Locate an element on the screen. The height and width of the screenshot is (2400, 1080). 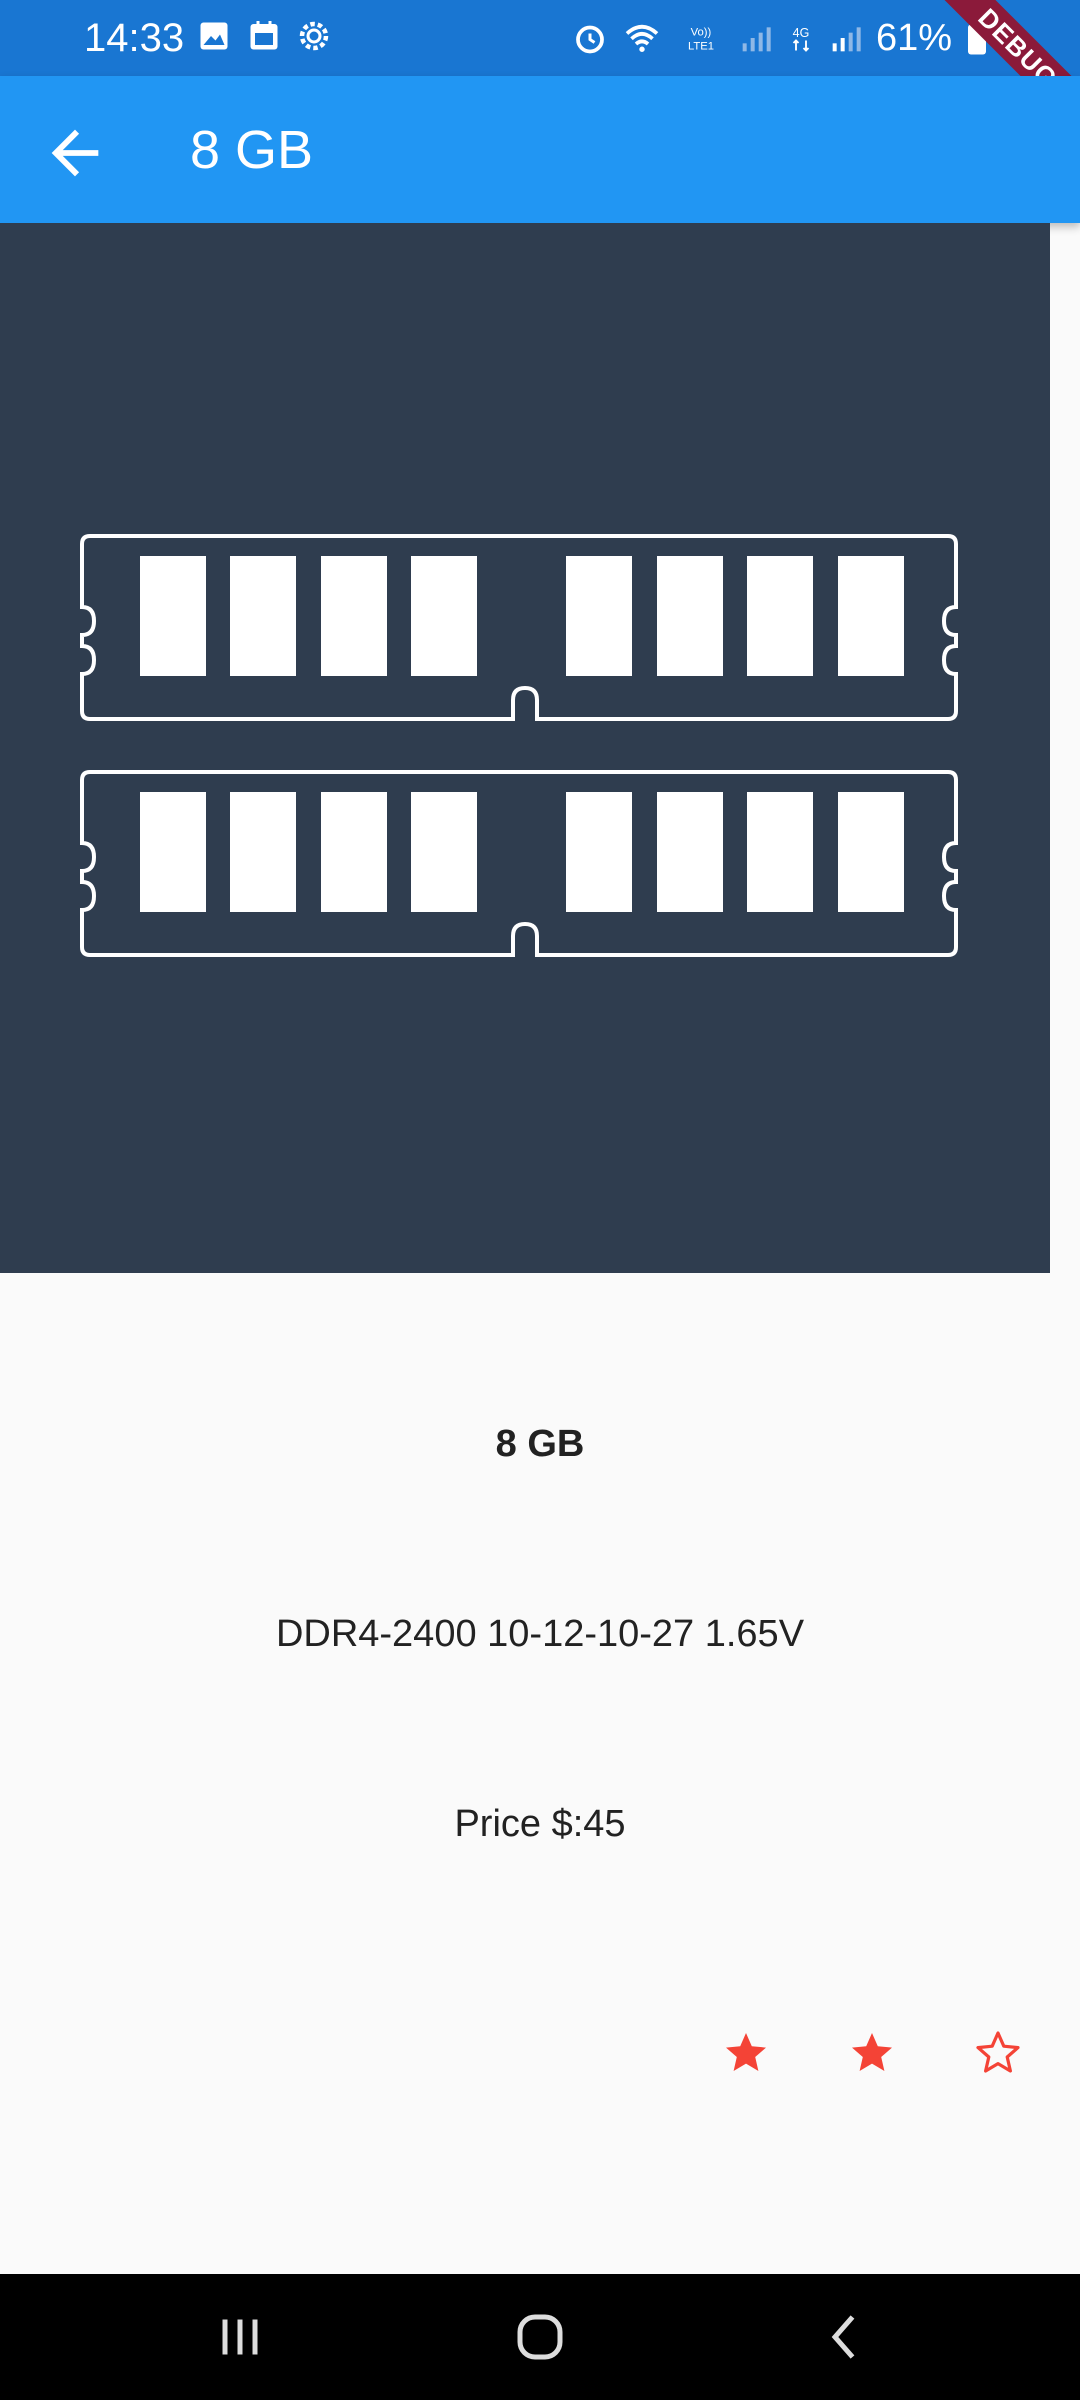
lte-label: Vo)) LTE1 is located at coordinates (701, 40).